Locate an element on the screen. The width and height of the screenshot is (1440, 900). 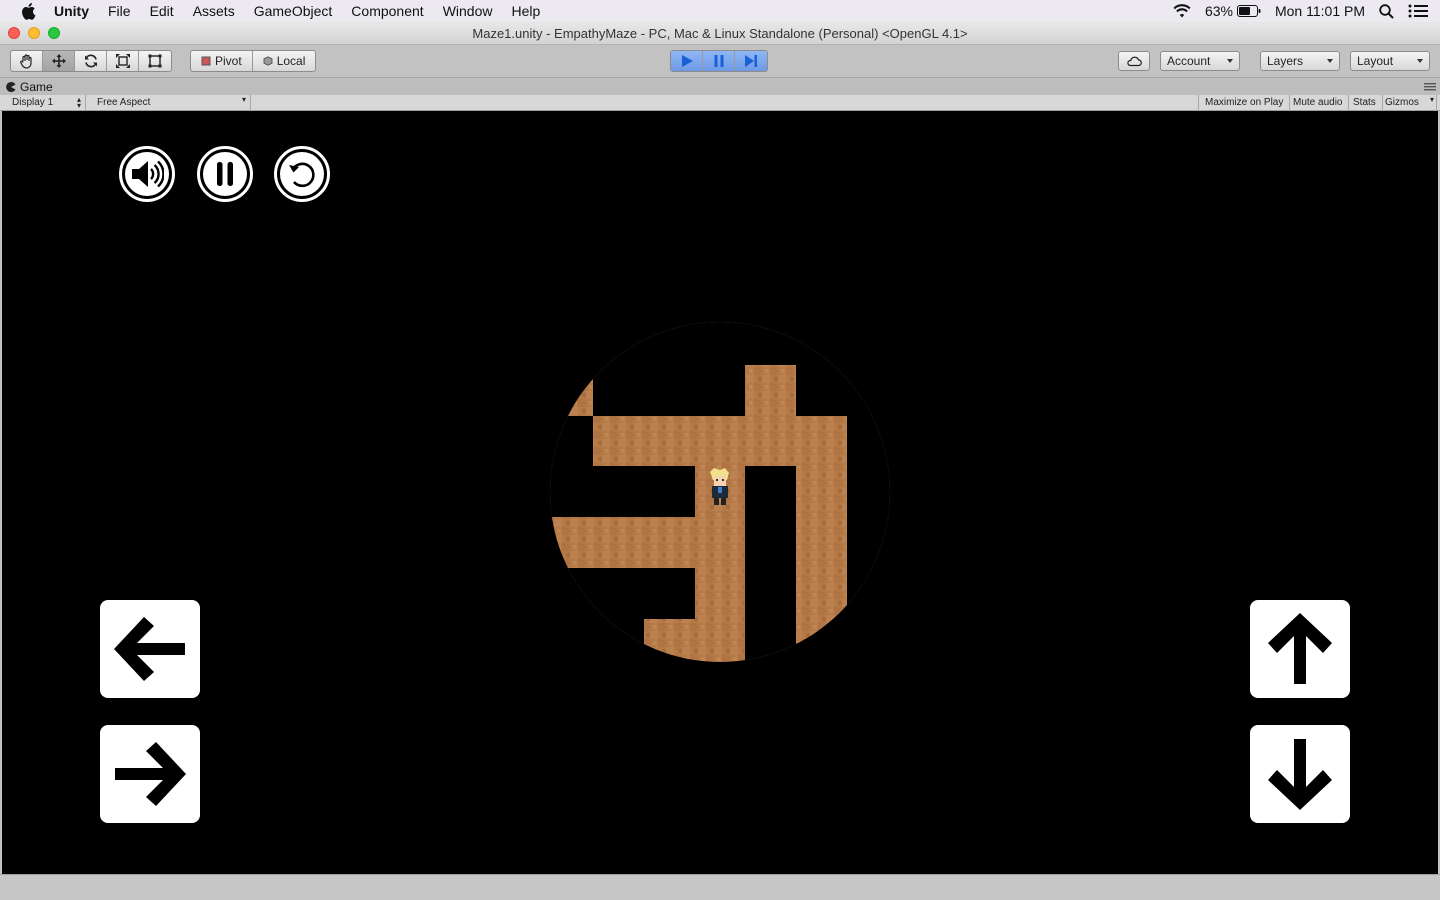
mute-audio-toggle: Mute audio is located at coordinates (1318, 103).